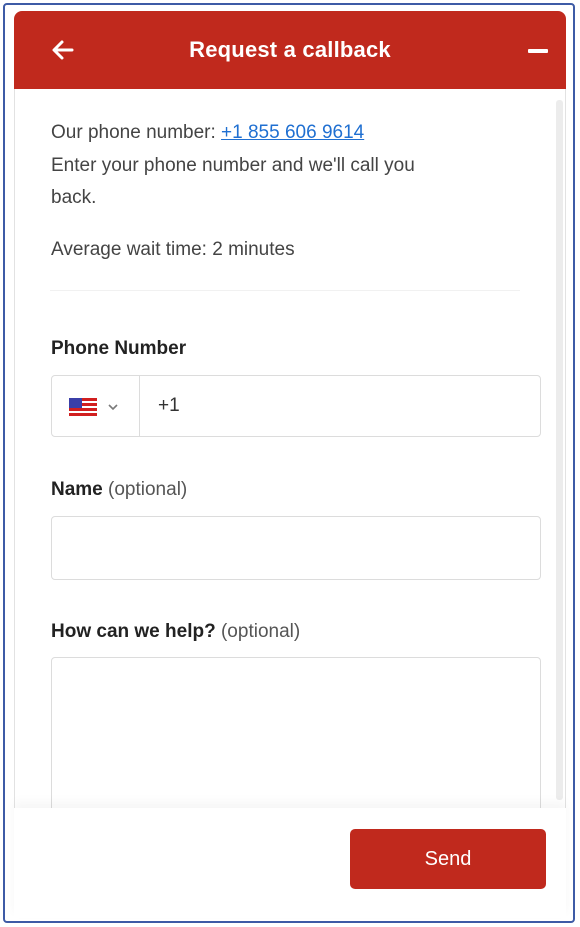 Image resolution: width=580 pixels, height=927 pixels. Describe the element at coordinates (83, 407) in the screenshot. I see `us-flag-icon` at that location.